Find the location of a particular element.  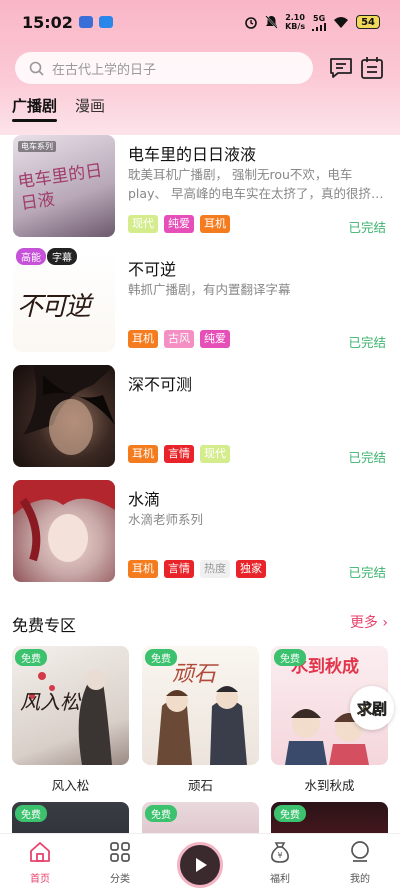

profile-icon is located at coordinates (360, 851).